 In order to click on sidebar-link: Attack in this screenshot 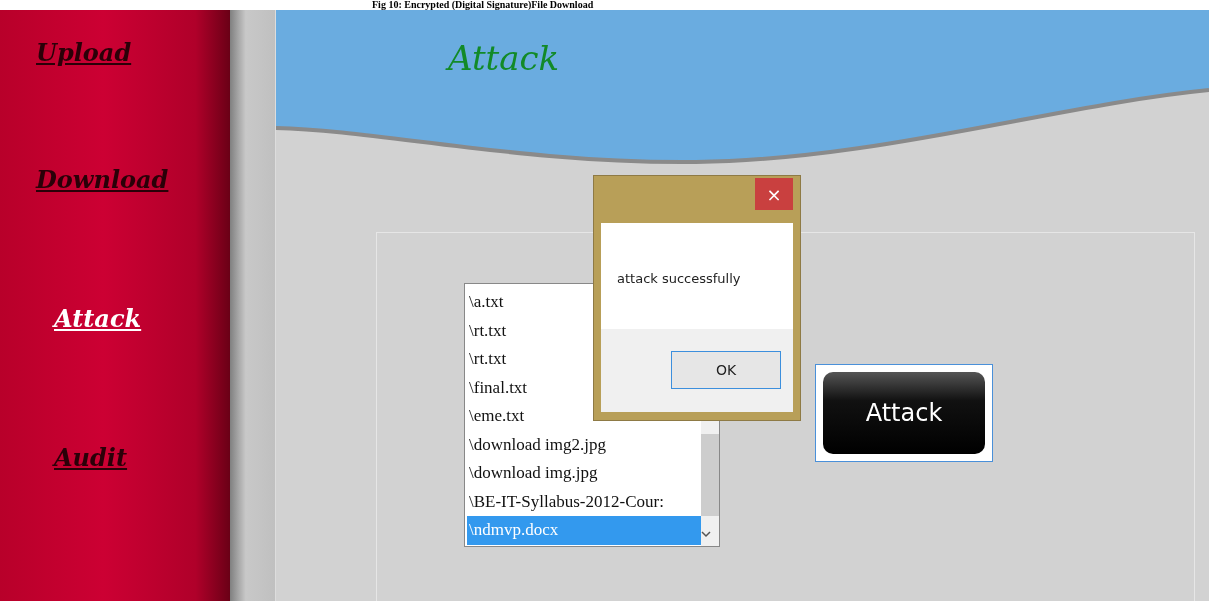, I will do `click(98, 318)`.